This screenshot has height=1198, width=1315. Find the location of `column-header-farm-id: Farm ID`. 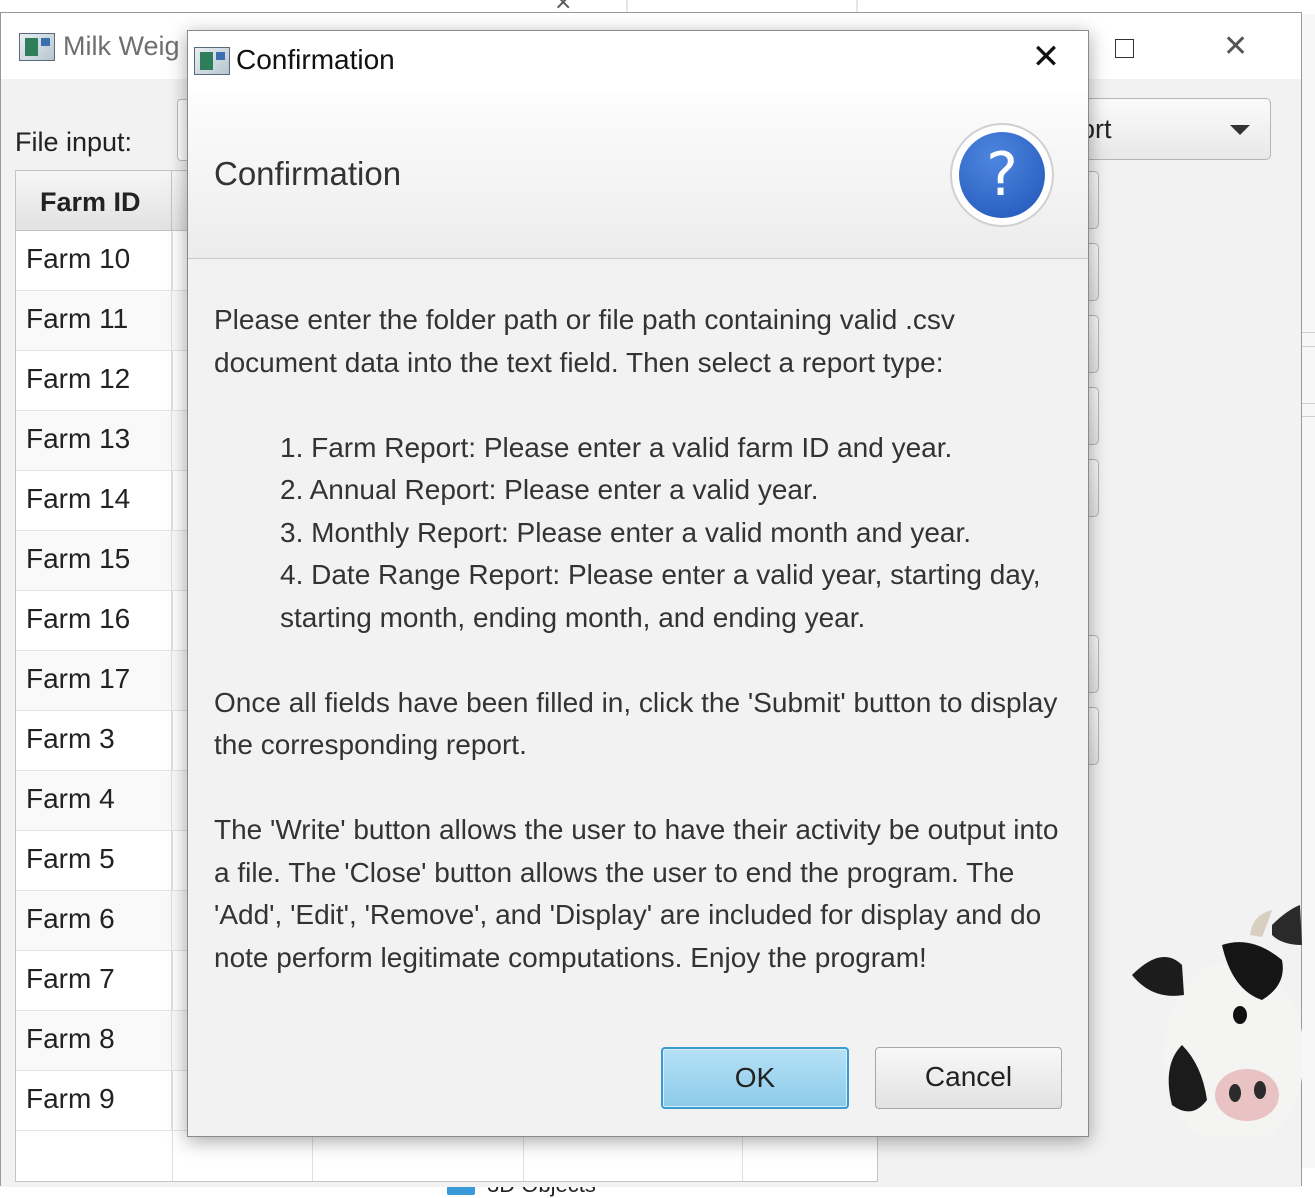

column-header-farm-id: Farm ID is located at coordinates (94, 201).